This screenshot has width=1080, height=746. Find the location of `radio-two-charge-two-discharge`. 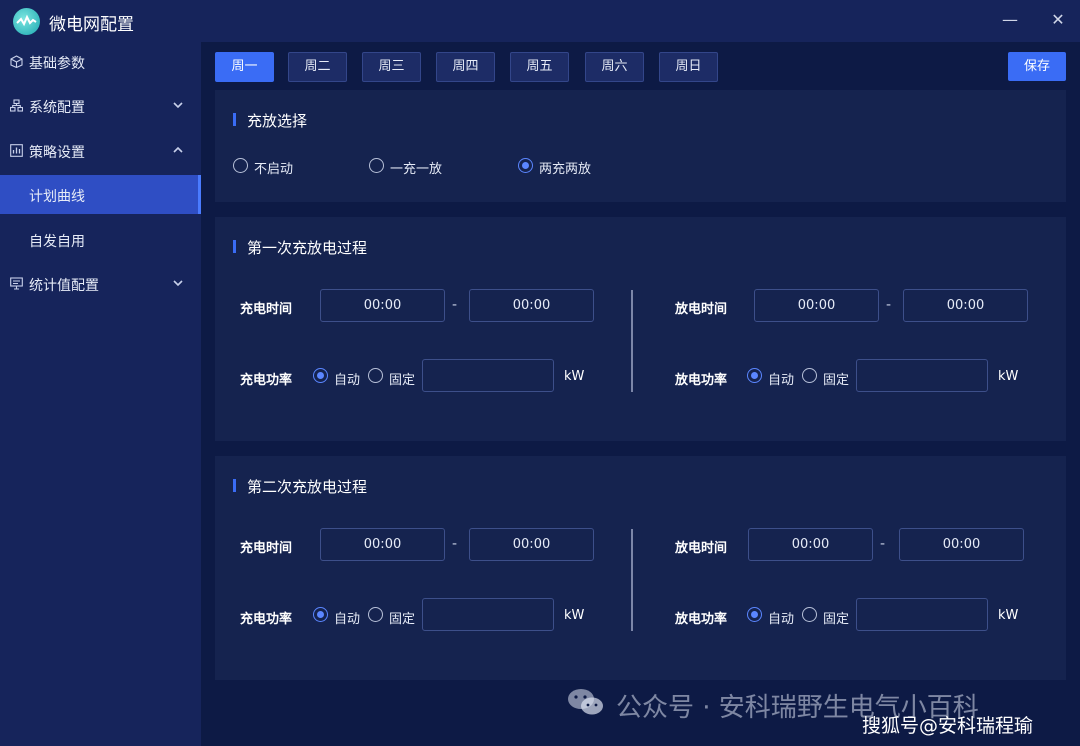

radio-two-charge-two-discharge is located at coordinates (525, 165).